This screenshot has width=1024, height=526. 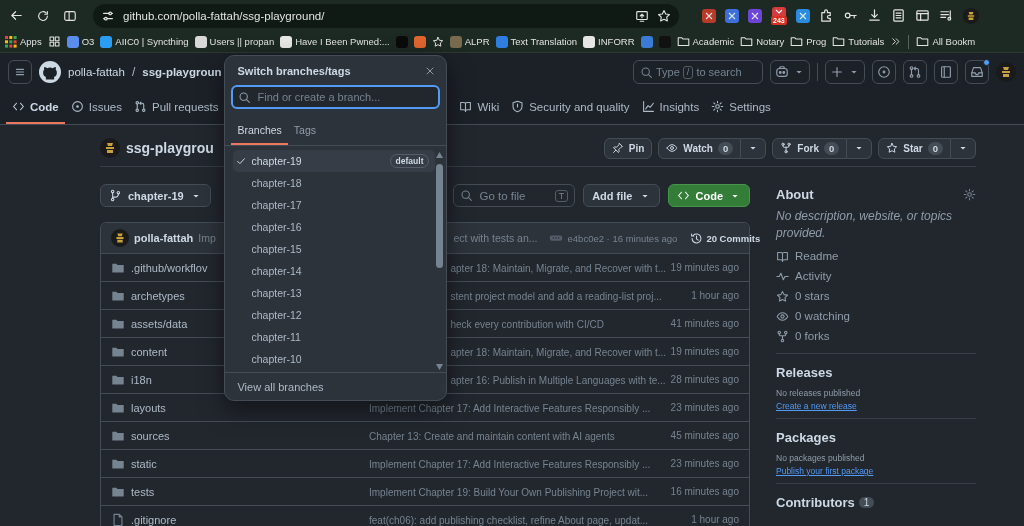 What do you see at coordinates (969, 194) in the screenshot?
I see `settings-button` at bounding box center [969, 194].